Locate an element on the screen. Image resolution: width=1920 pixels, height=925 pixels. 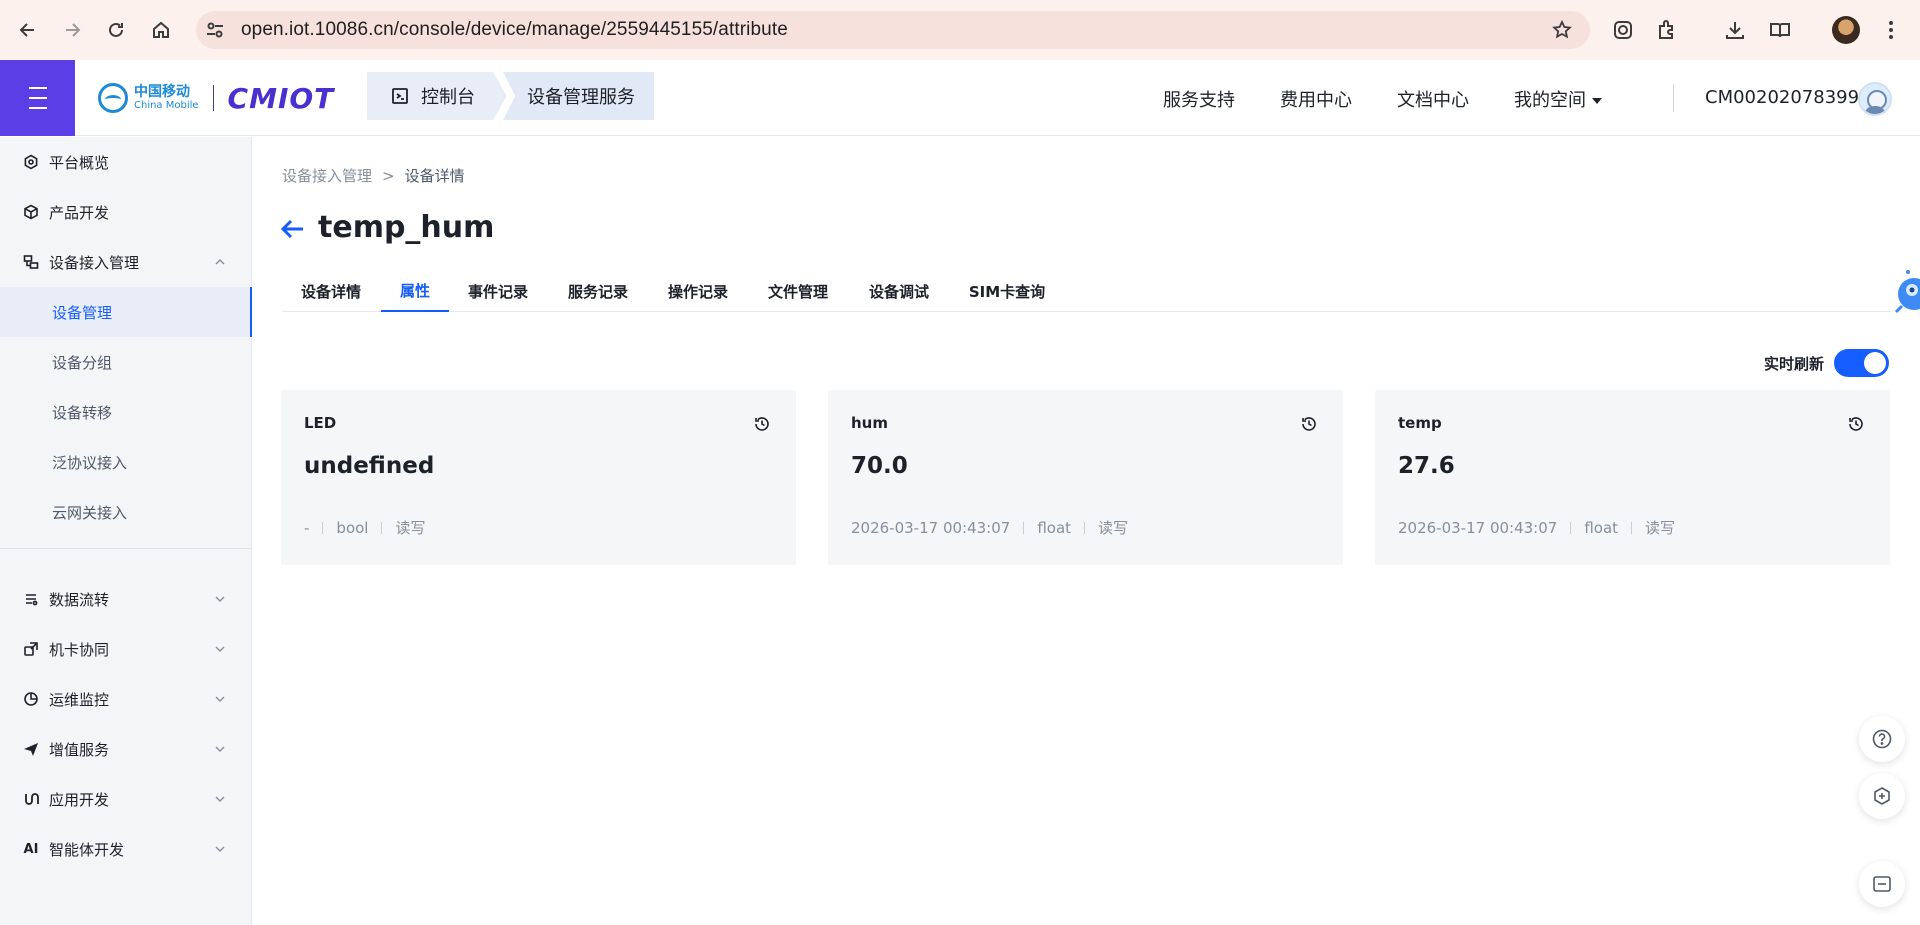
message-icon is located at coordinates (1882, 884).